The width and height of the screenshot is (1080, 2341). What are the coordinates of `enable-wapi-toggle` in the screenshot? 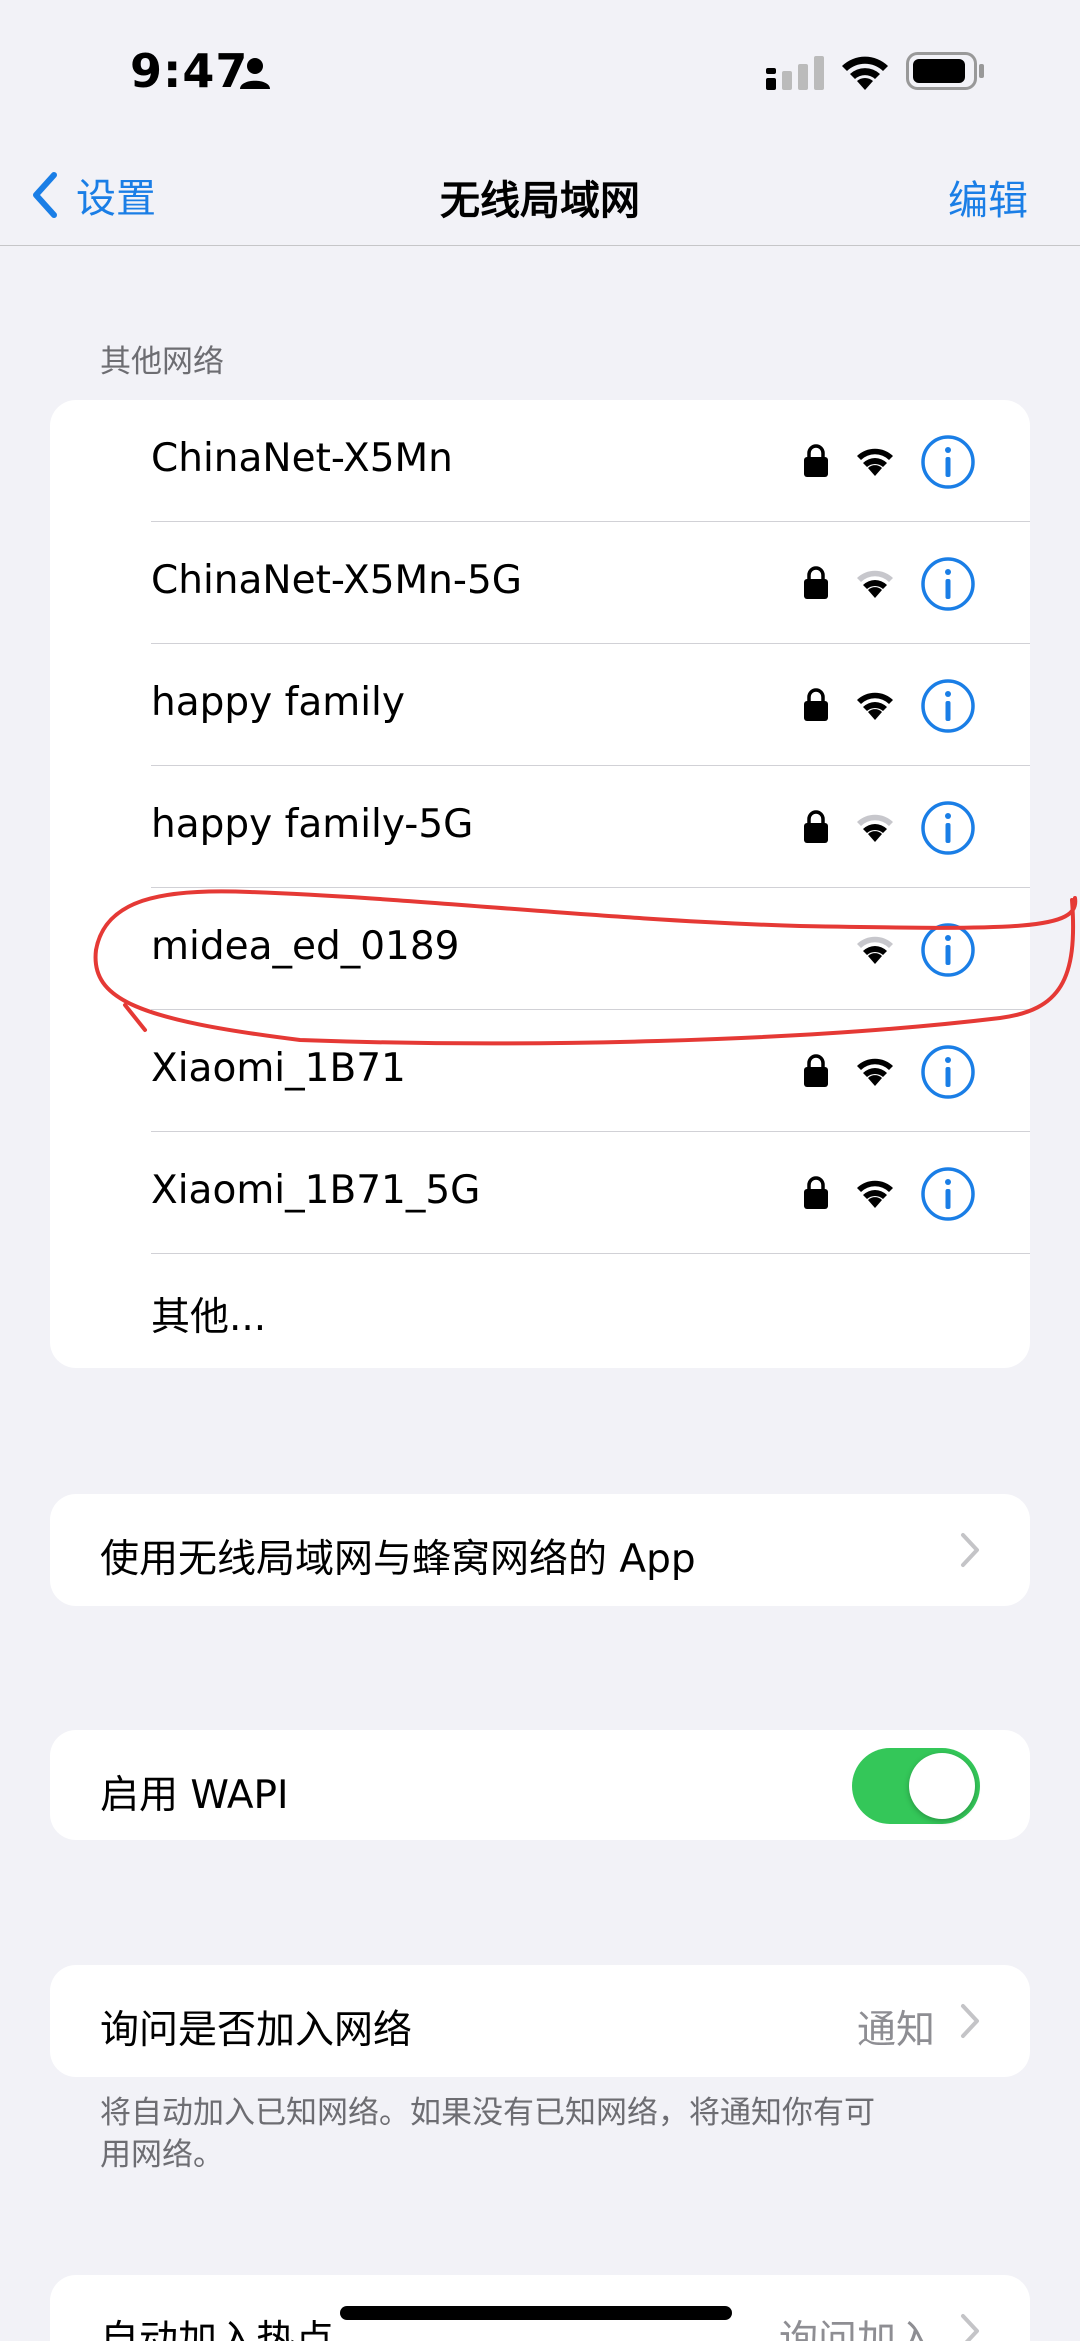 It's located at (916, 1786).